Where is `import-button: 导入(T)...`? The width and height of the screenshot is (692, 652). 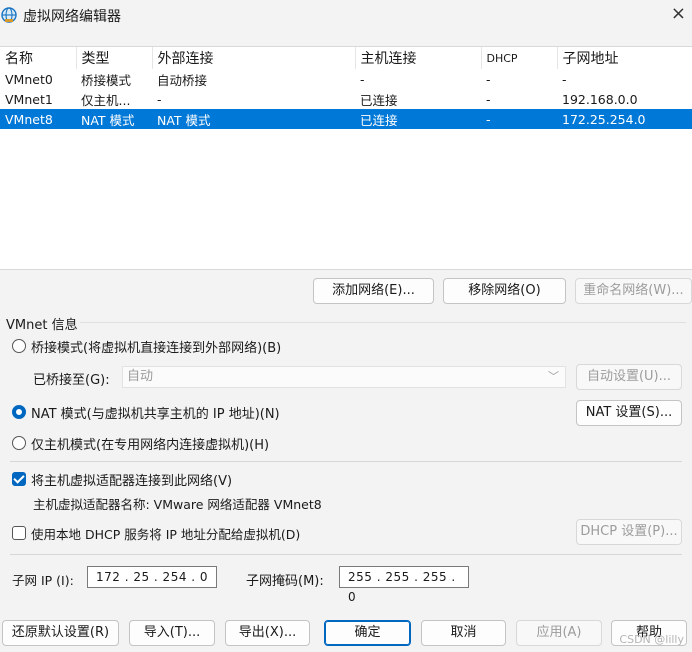 import-button: 导入(T)... is located at coordinates (172, 633).